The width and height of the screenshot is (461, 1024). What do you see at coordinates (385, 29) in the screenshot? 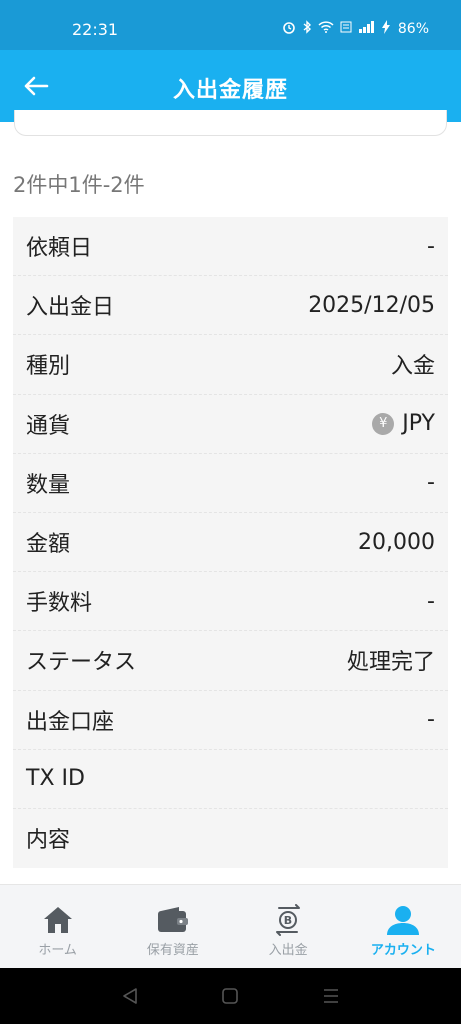
I see `charging-icon` at bounding box center [385, 29].